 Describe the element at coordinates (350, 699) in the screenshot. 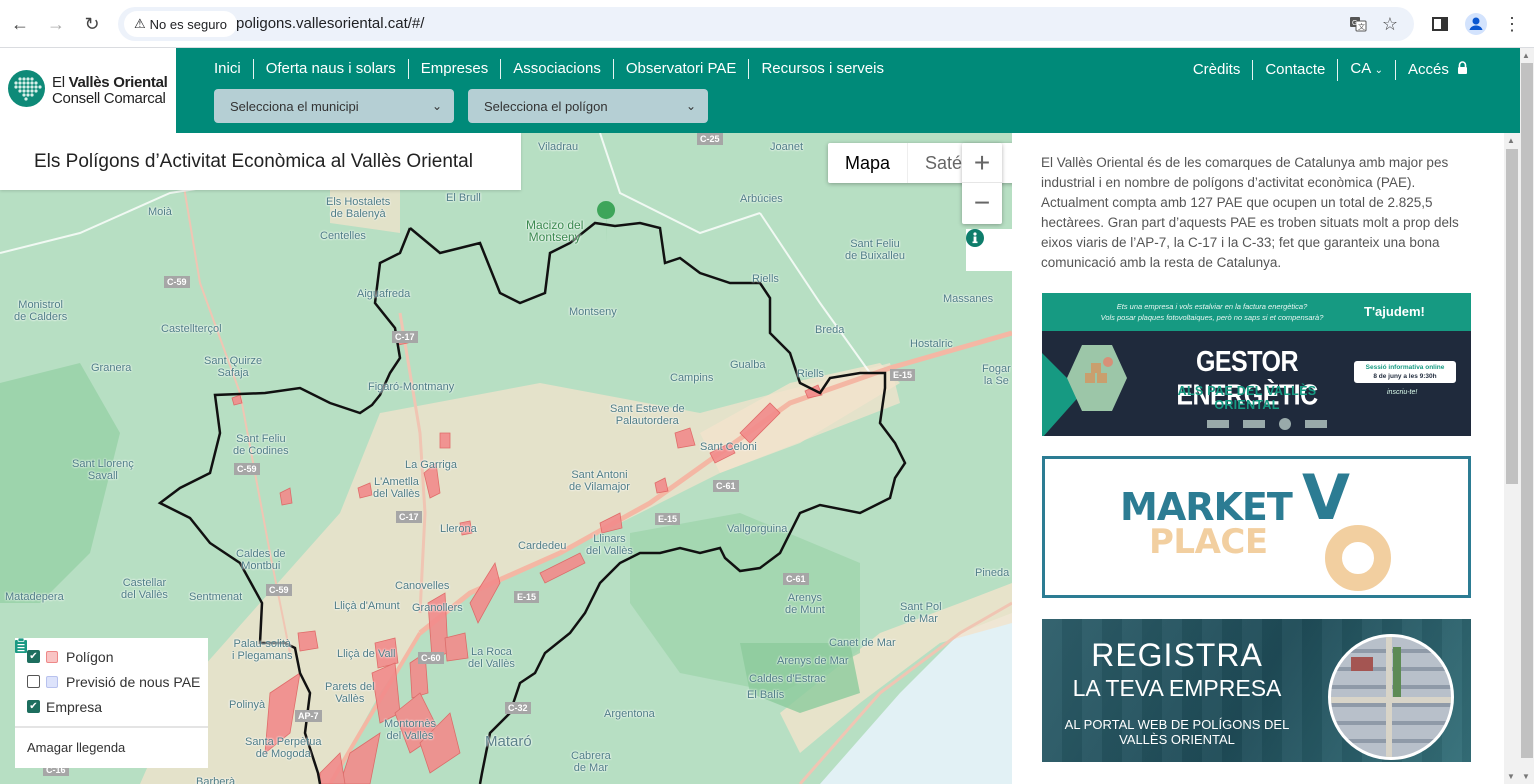

I see `place-label-line: Vallès` at that location.